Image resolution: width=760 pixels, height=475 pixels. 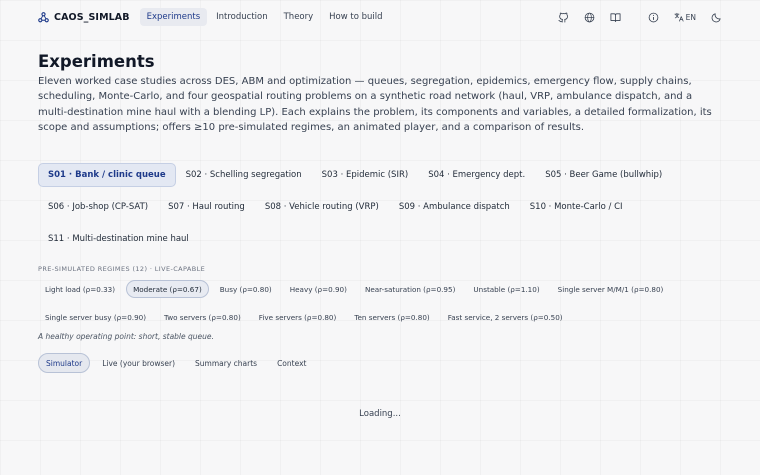 I want to click on regime-chip: Heavy (ρ=0.90), so click(x=318, y=289).